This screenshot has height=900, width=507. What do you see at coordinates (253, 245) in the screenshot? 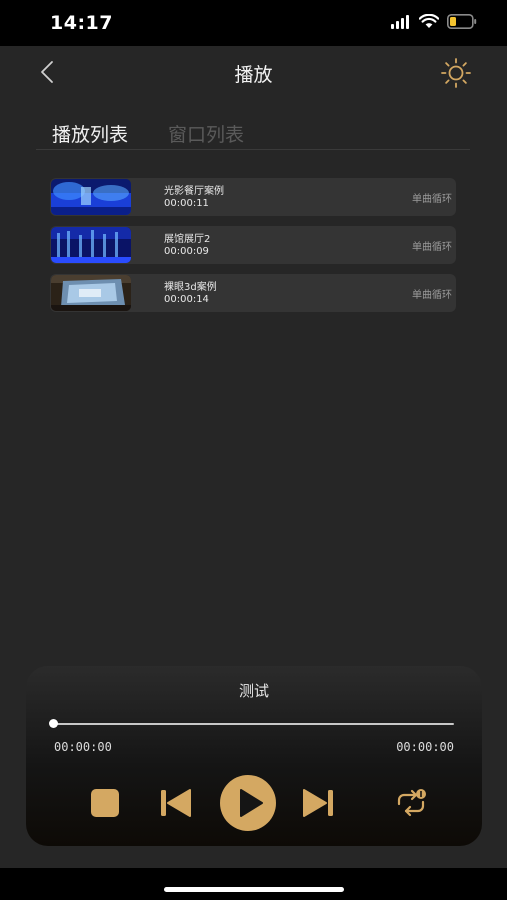
I see `playlist-item: 展馆展厅2 00:00:09 单曲循环` at bounding box center [253, 245].